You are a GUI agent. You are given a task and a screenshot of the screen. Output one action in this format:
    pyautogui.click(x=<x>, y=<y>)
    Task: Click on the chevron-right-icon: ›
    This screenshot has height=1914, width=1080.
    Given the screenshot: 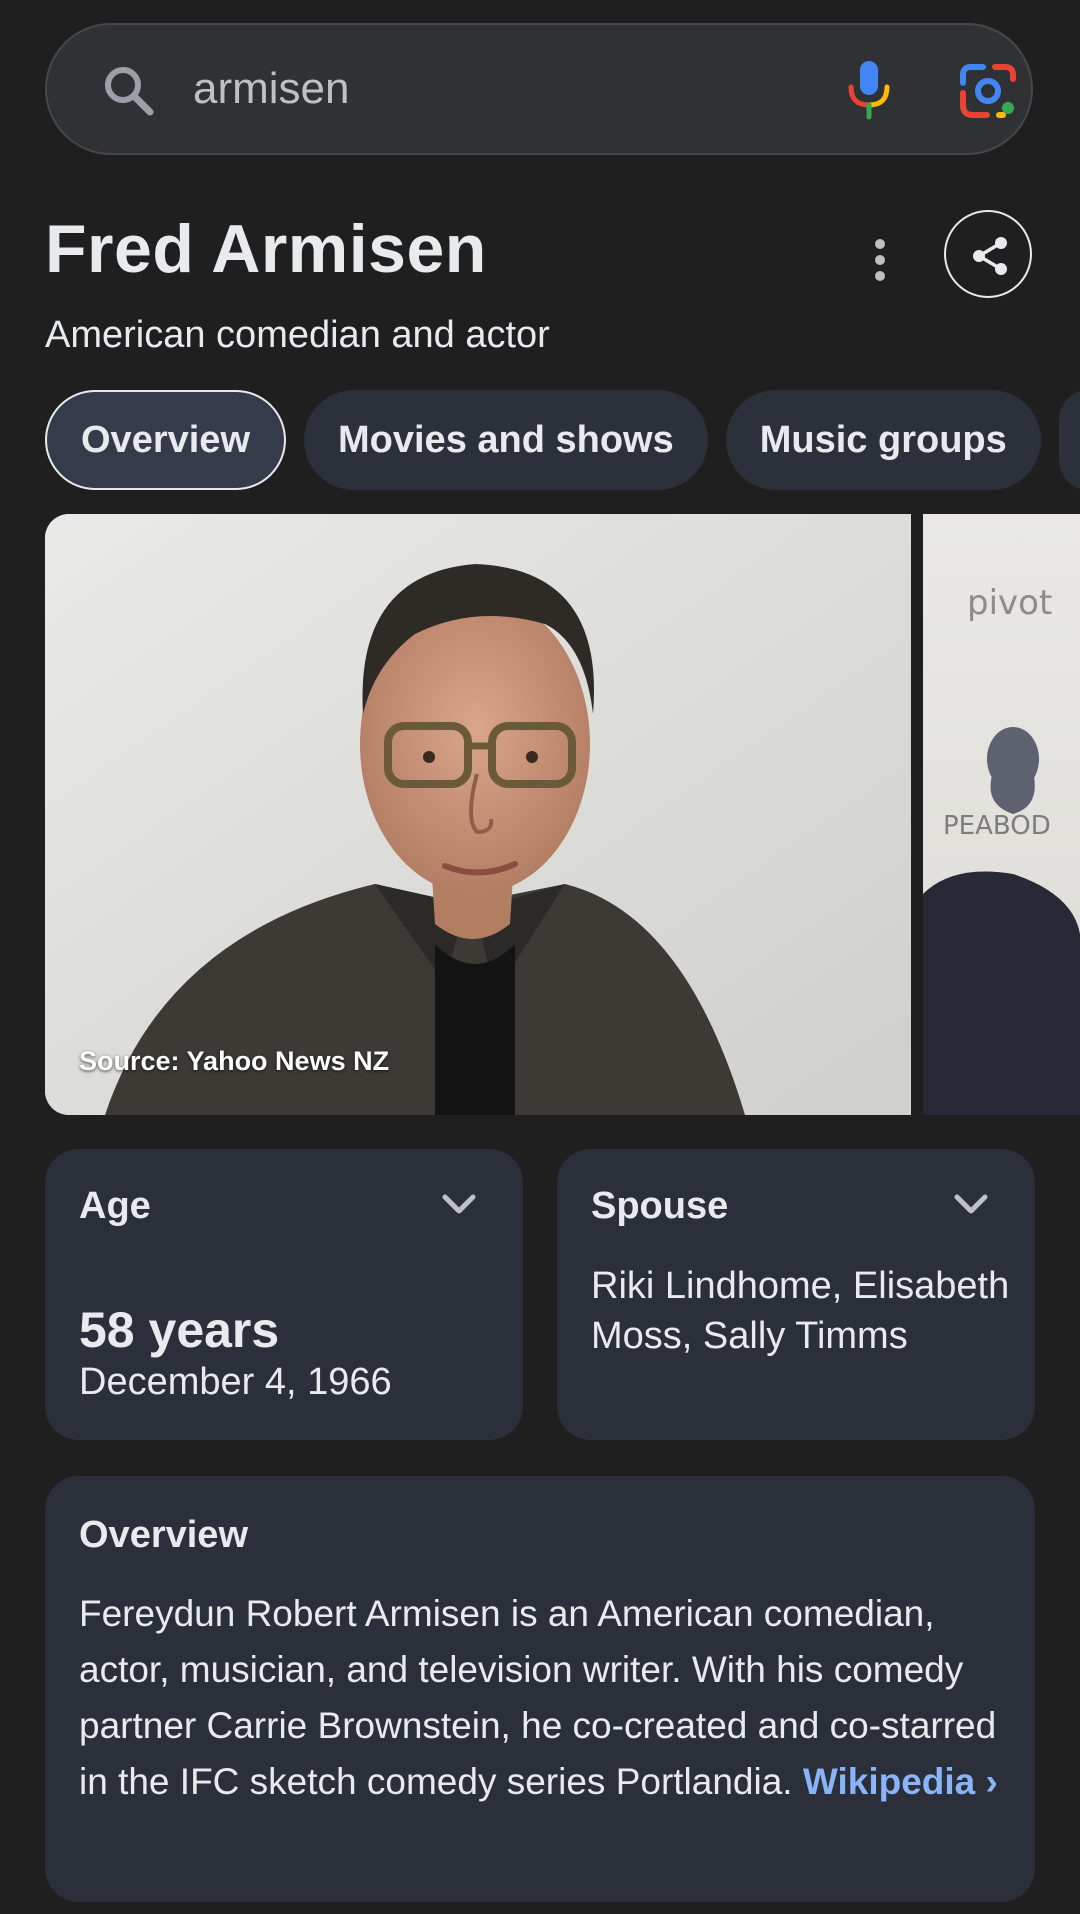 What is the action you would take?
    pyautogui.click(x=991, y=1781)
    